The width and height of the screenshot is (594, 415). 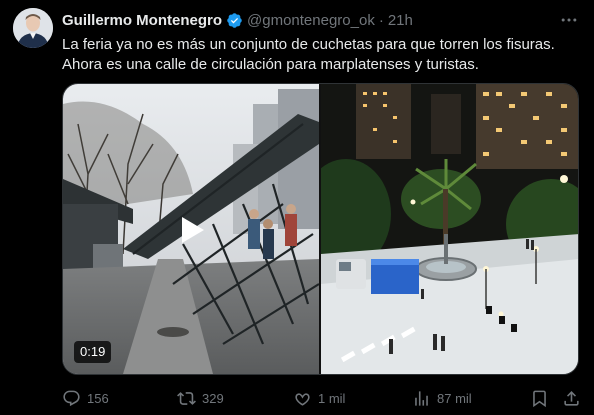 I want to click on bookmark-button, so click(x=542, y=398).